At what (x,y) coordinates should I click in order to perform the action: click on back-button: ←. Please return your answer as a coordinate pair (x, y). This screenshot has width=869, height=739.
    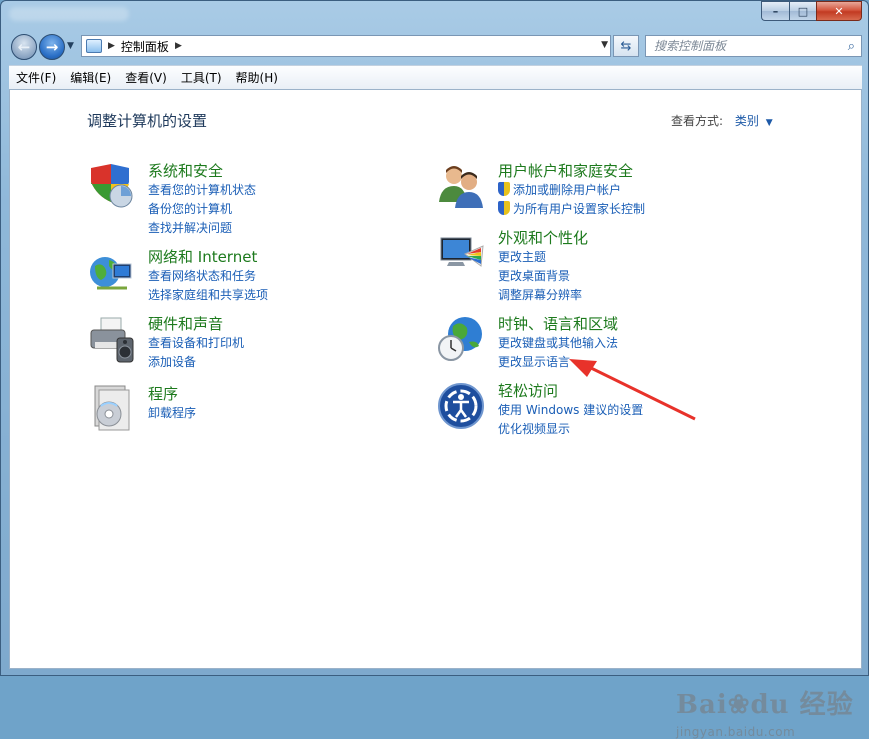
    Looking at the image, I should click on (24, 47).